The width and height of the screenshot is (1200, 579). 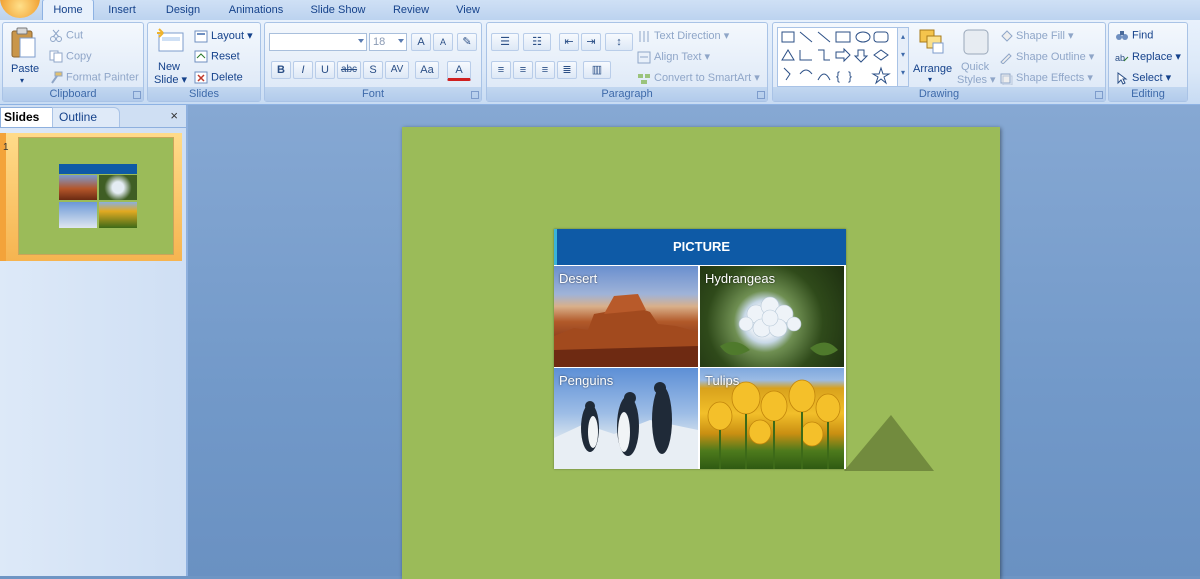 I want to click on justify-button: ≣, so click(x=568, y=70).